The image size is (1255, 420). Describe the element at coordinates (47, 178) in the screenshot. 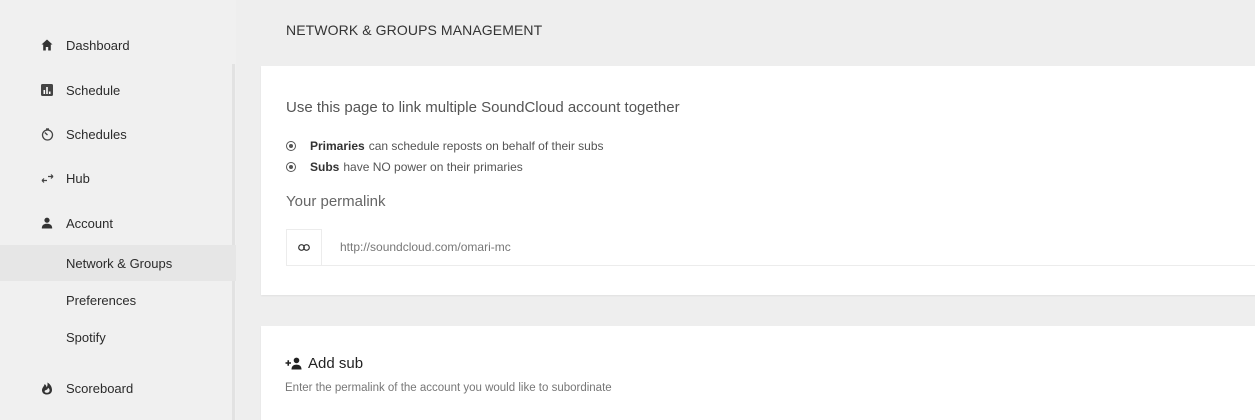

I see `swap-arrows-icon` at that location.